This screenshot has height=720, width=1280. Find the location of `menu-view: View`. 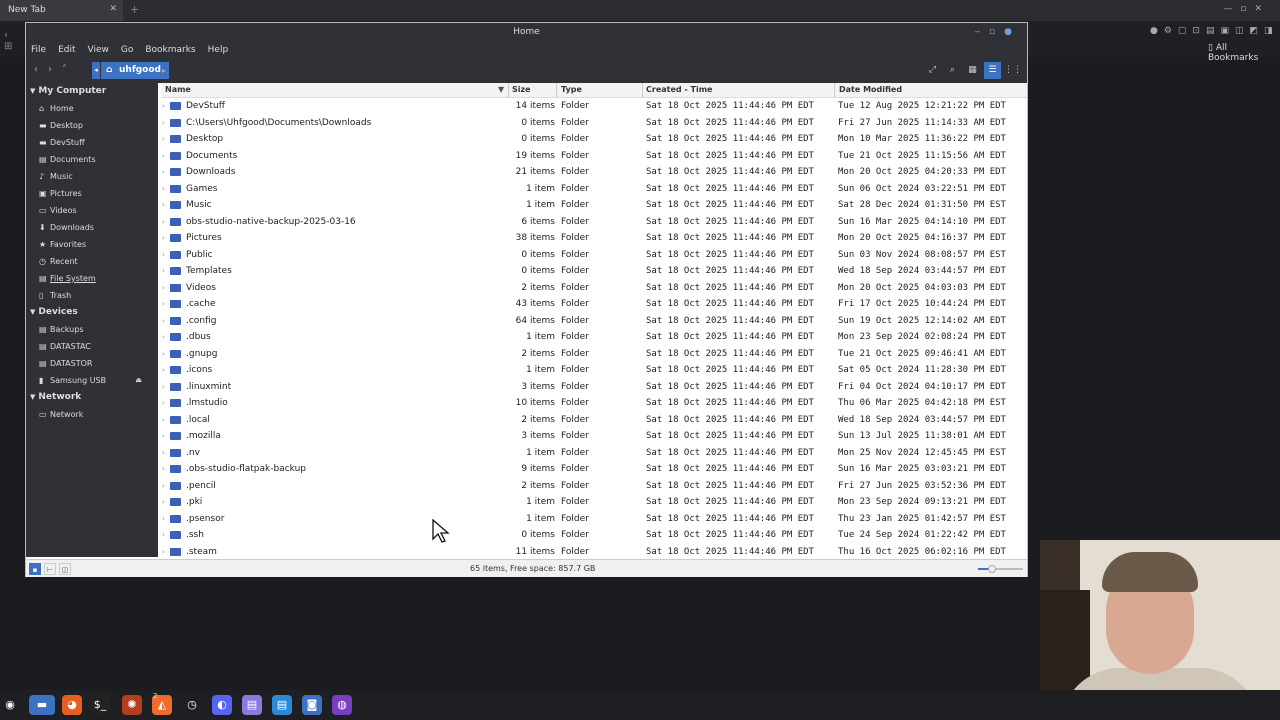

menu-view: View is located at coordinates (98, 50).